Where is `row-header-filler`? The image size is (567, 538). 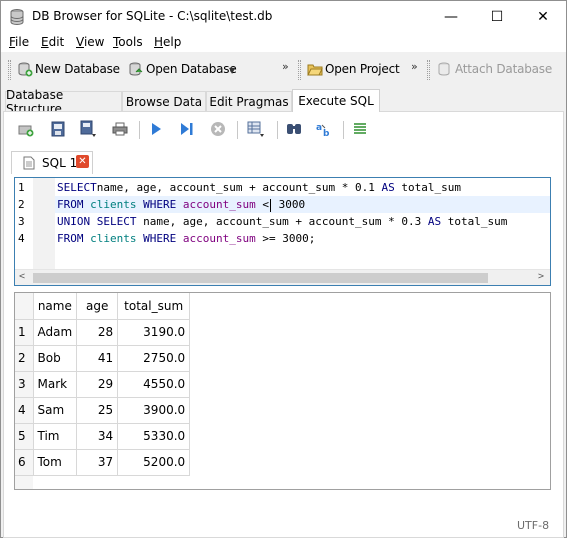
row-header-filler is located at coordinates (24, 482).